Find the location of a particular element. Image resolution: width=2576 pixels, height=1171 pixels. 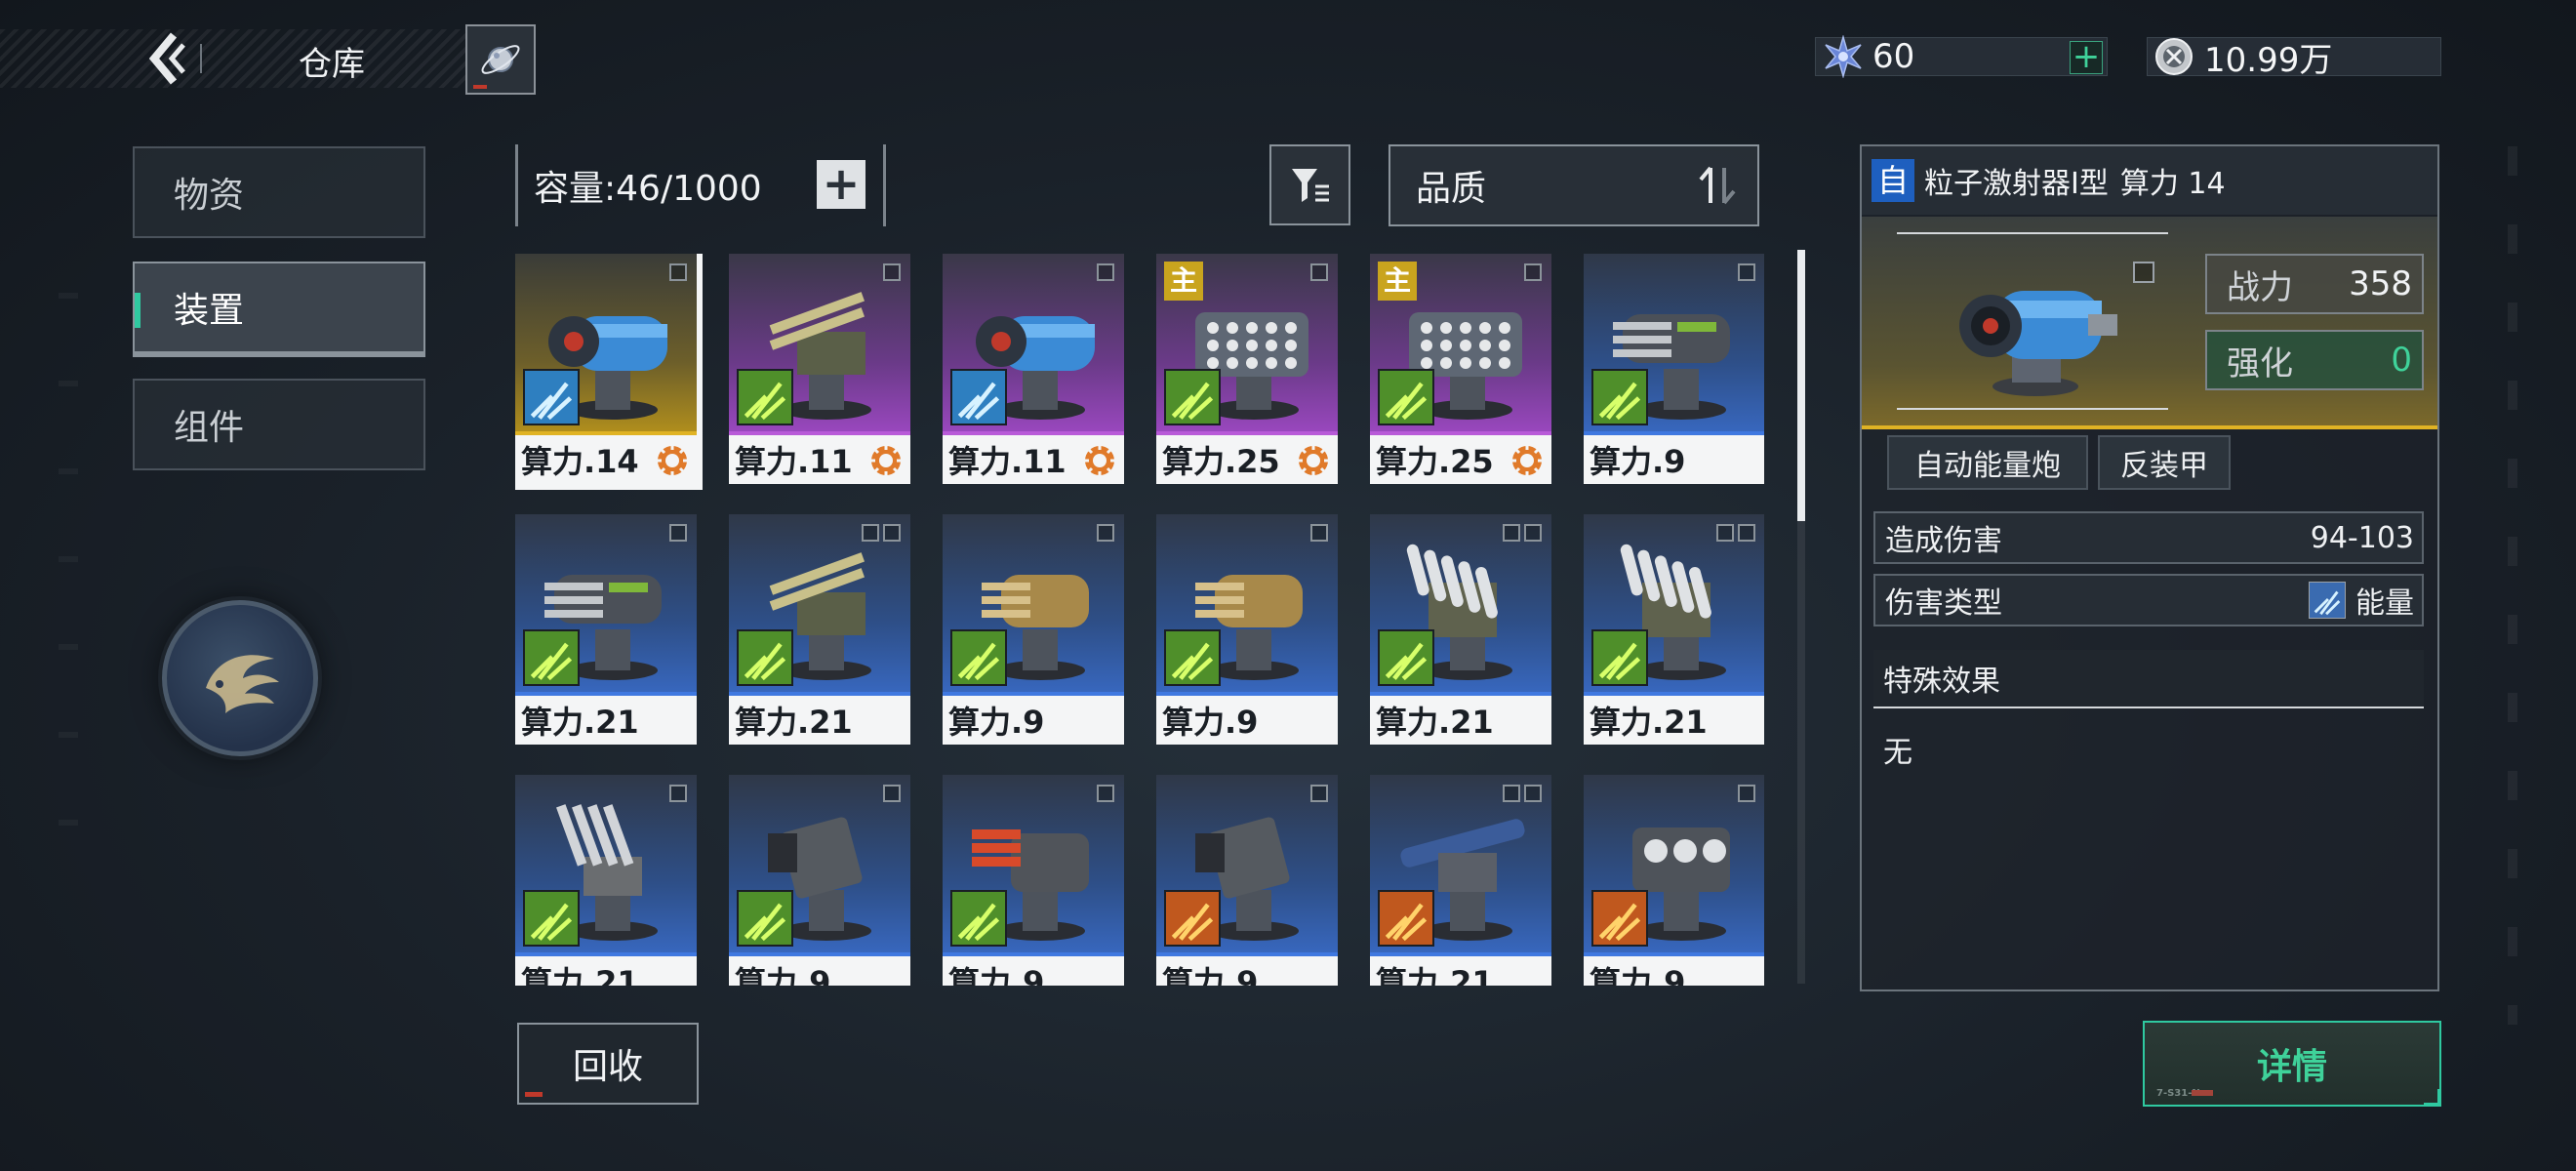

auto-tag: 自 is located at coordinates (1893, 180).